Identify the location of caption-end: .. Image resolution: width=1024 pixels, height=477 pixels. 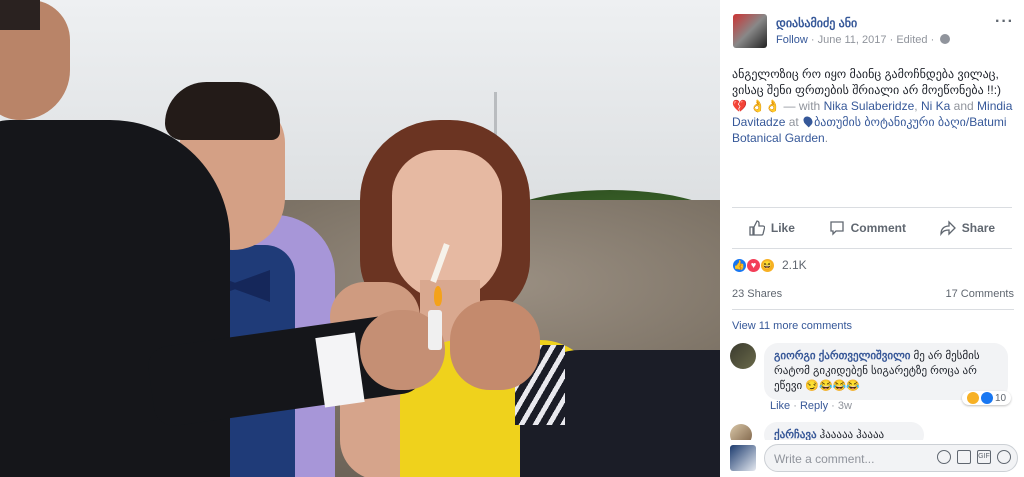
(826, 138).